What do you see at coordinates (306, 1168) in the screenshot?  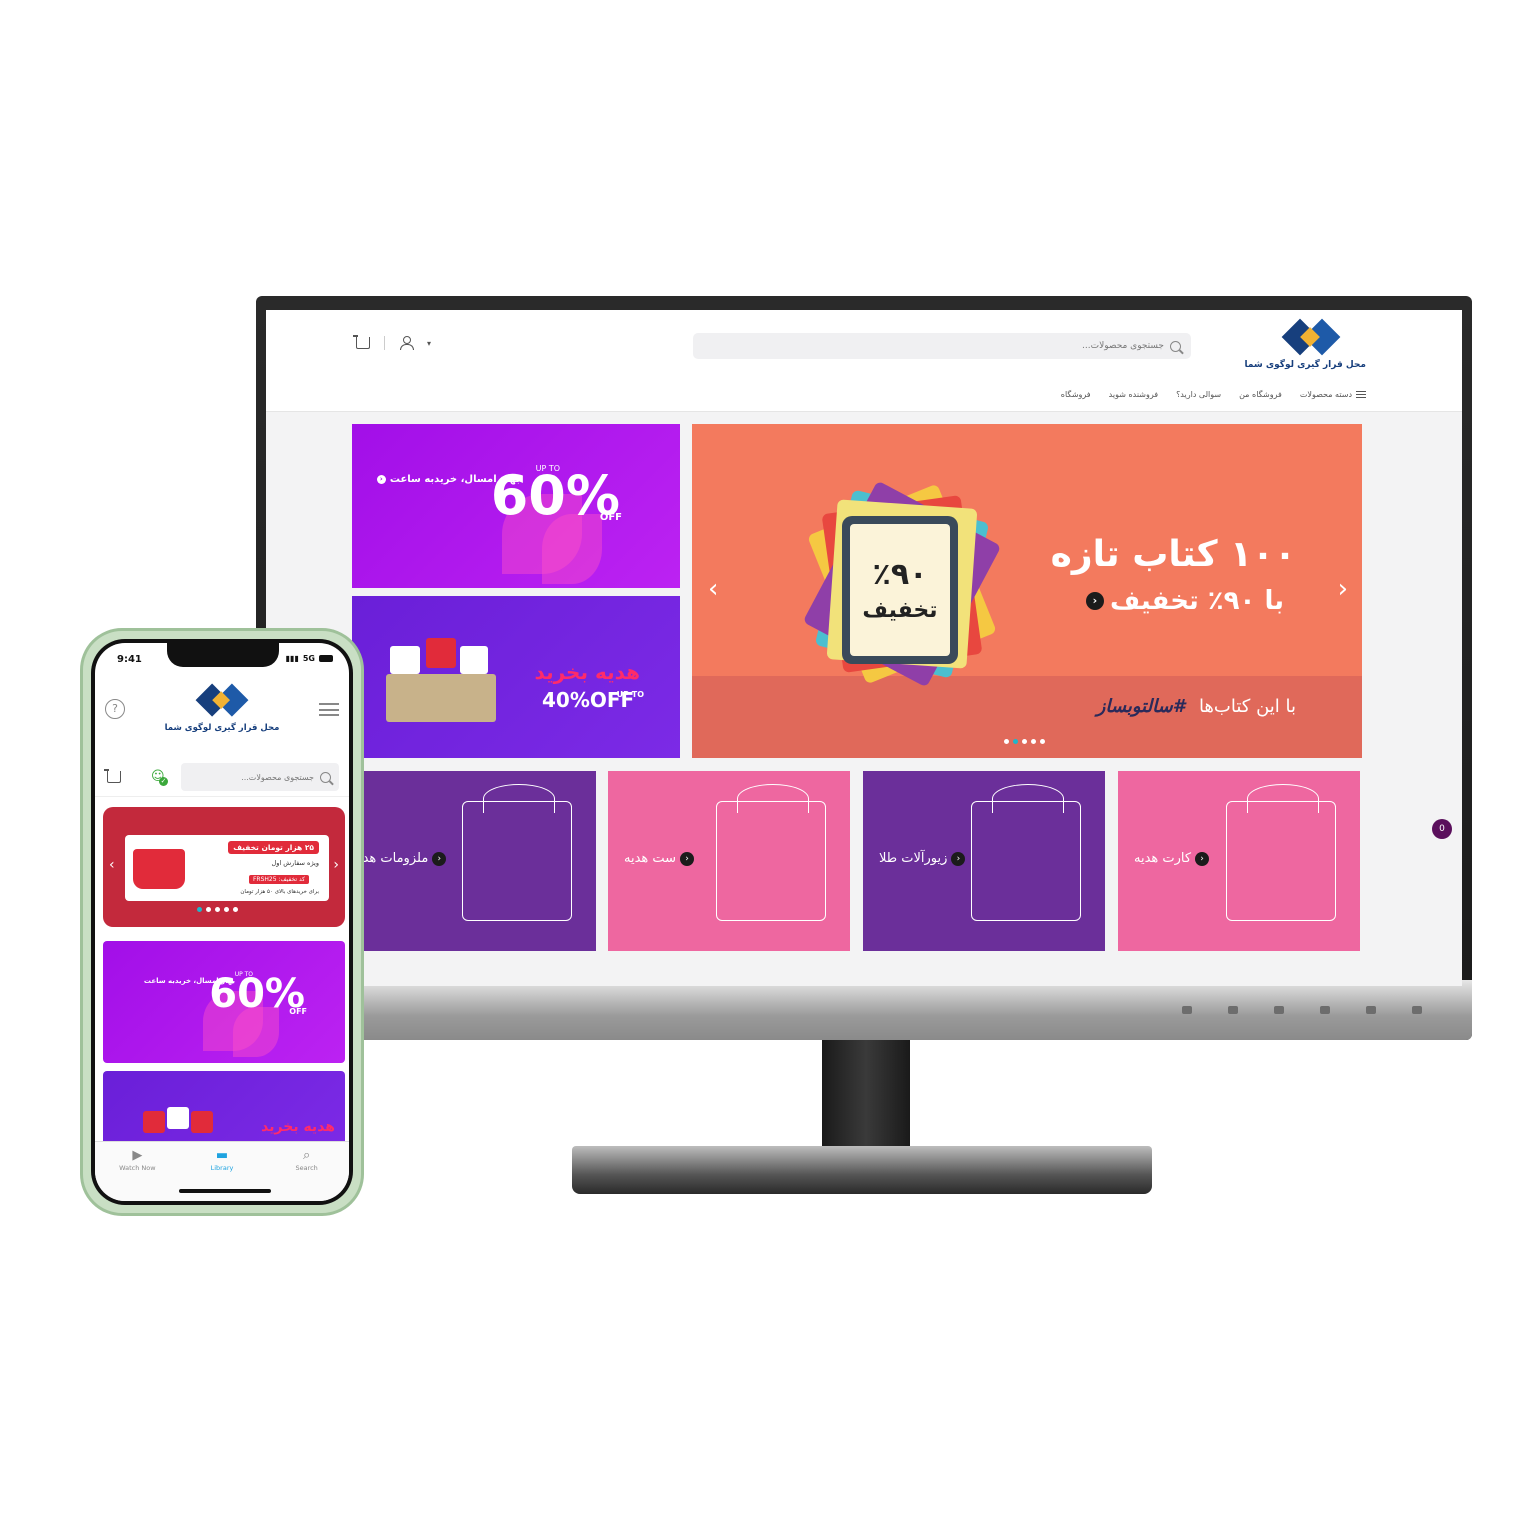 I see `tab-label: Search` at bounding box center [306, 1168].